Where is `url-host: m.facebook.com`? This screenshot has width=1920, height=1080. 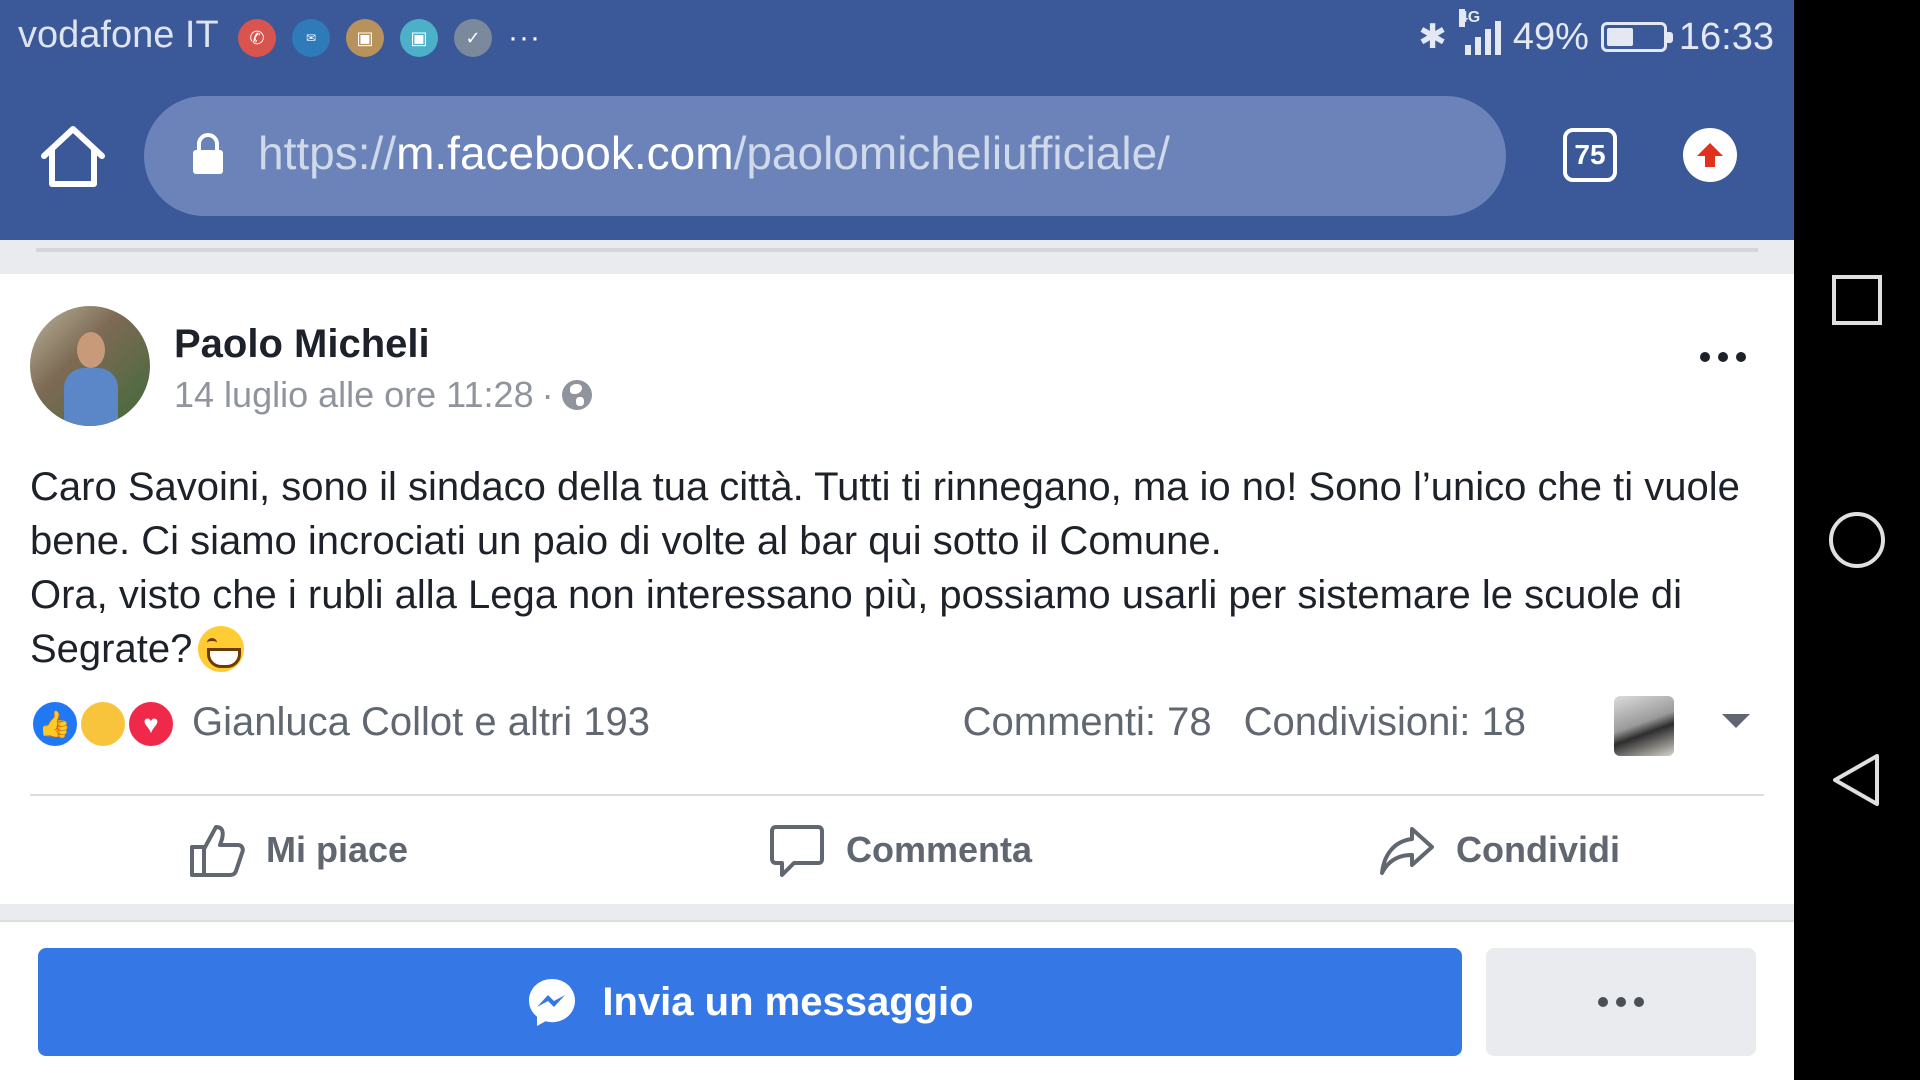 url-host: m.facebook.com is located at coordinates (565, 153).